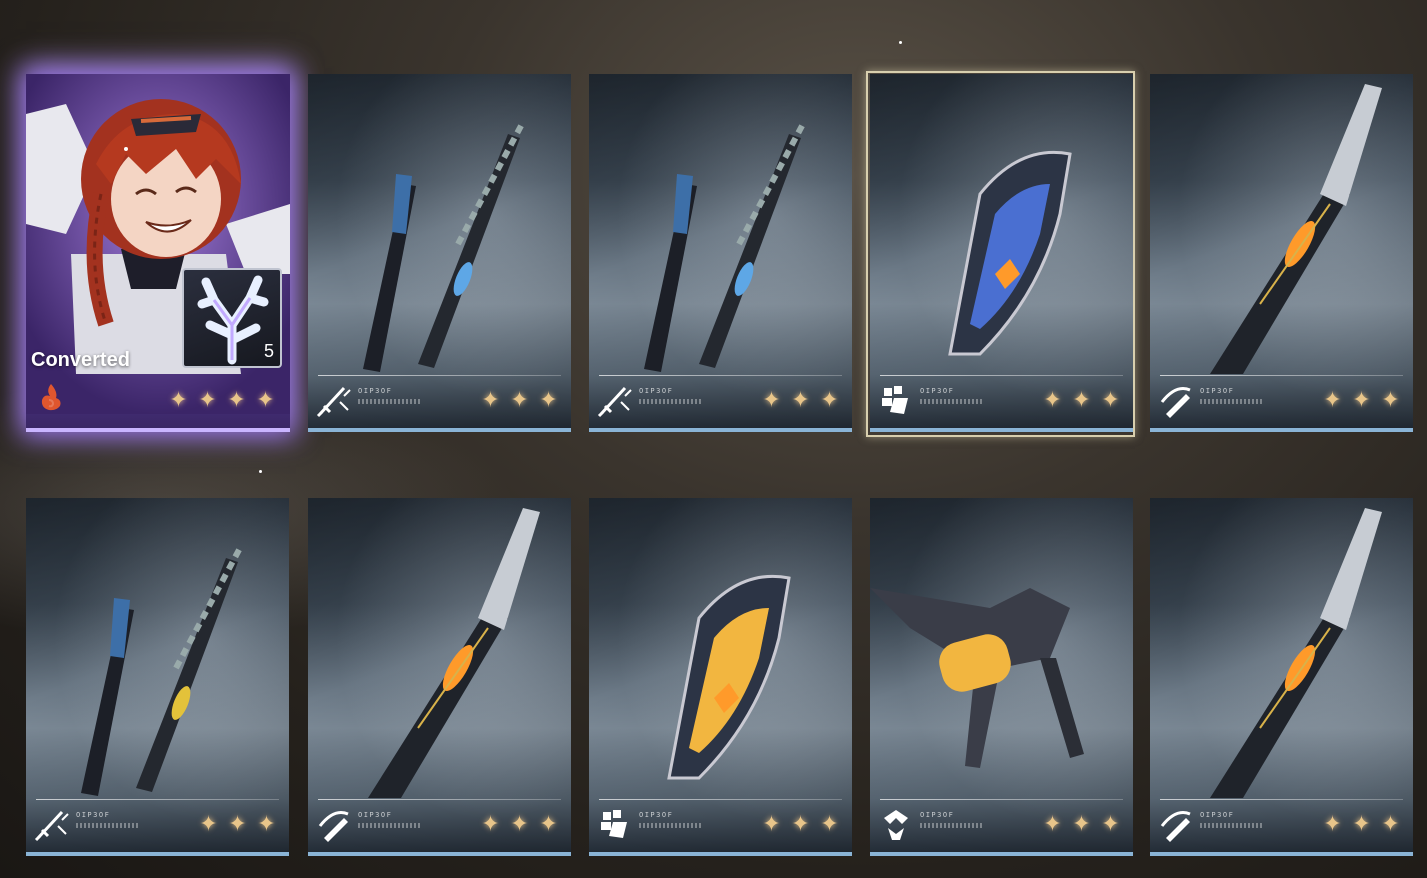 This screenshot has width=1427, height=878. Describe the element at coordinates (158, 253) in the screenshot. I see `character-card: Converted 5 ✦ ✦ ✦ ✦` at that location.